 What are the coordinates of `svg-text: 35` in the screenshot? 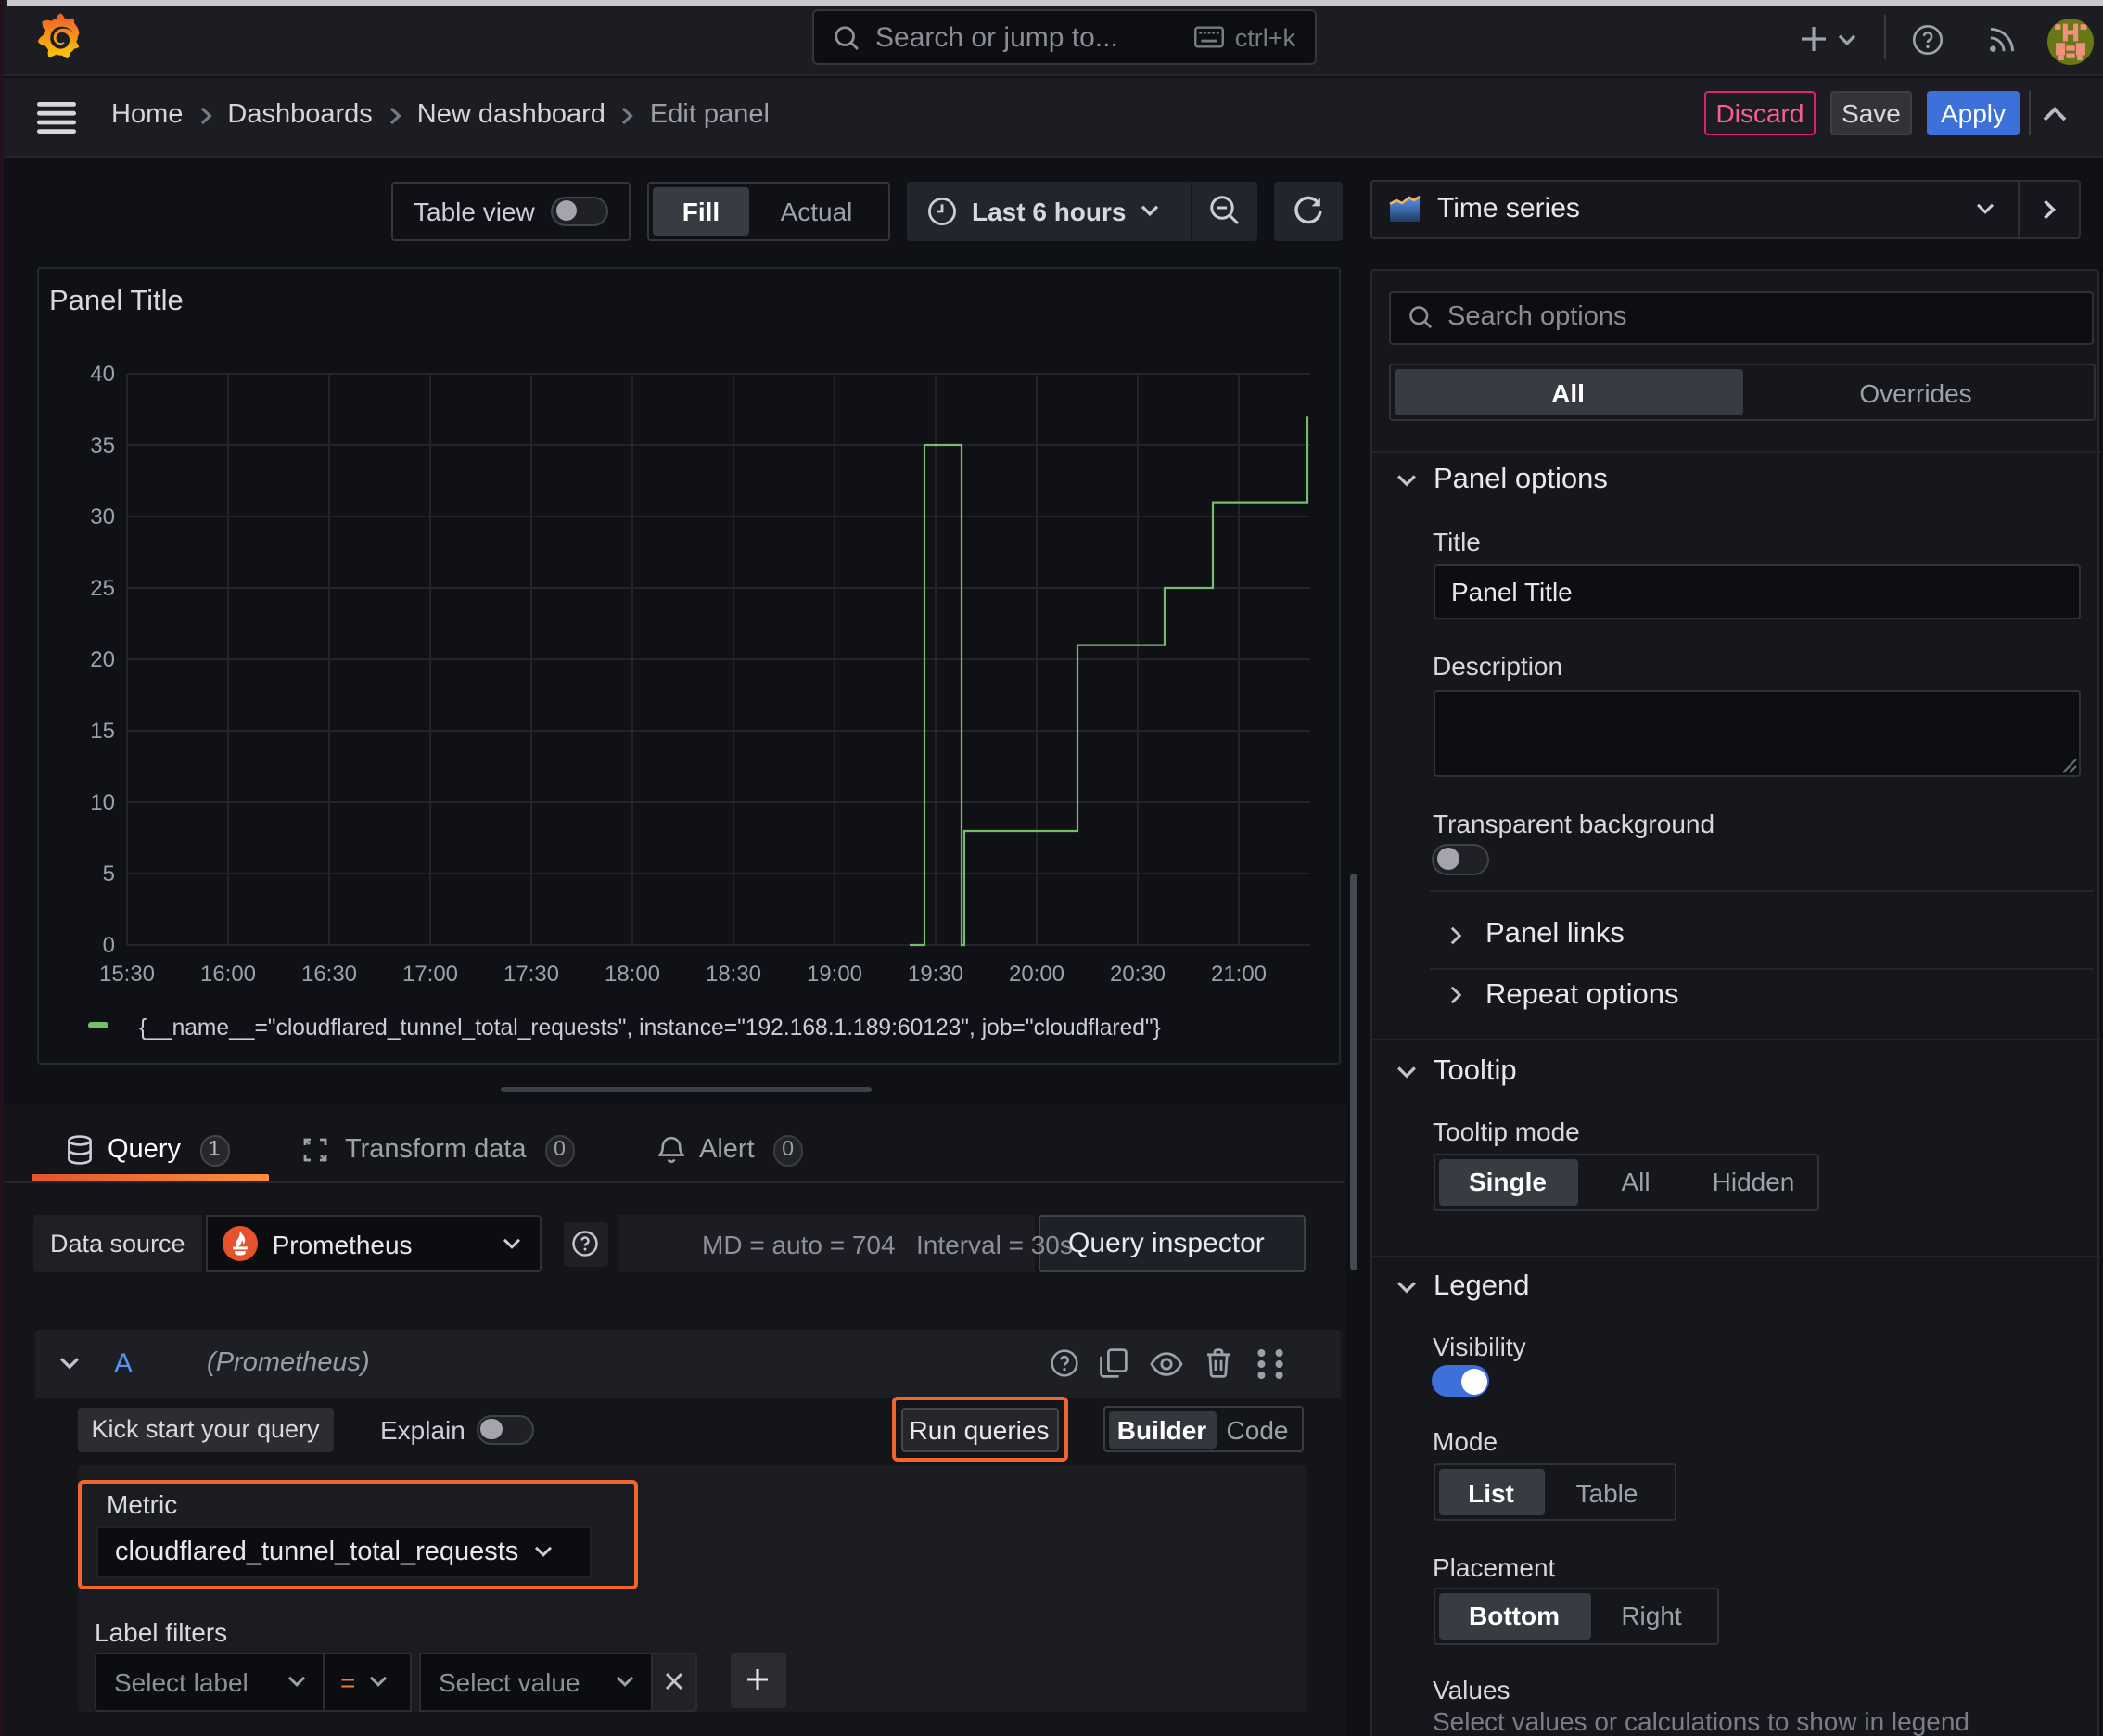 It's located at (101, 444).